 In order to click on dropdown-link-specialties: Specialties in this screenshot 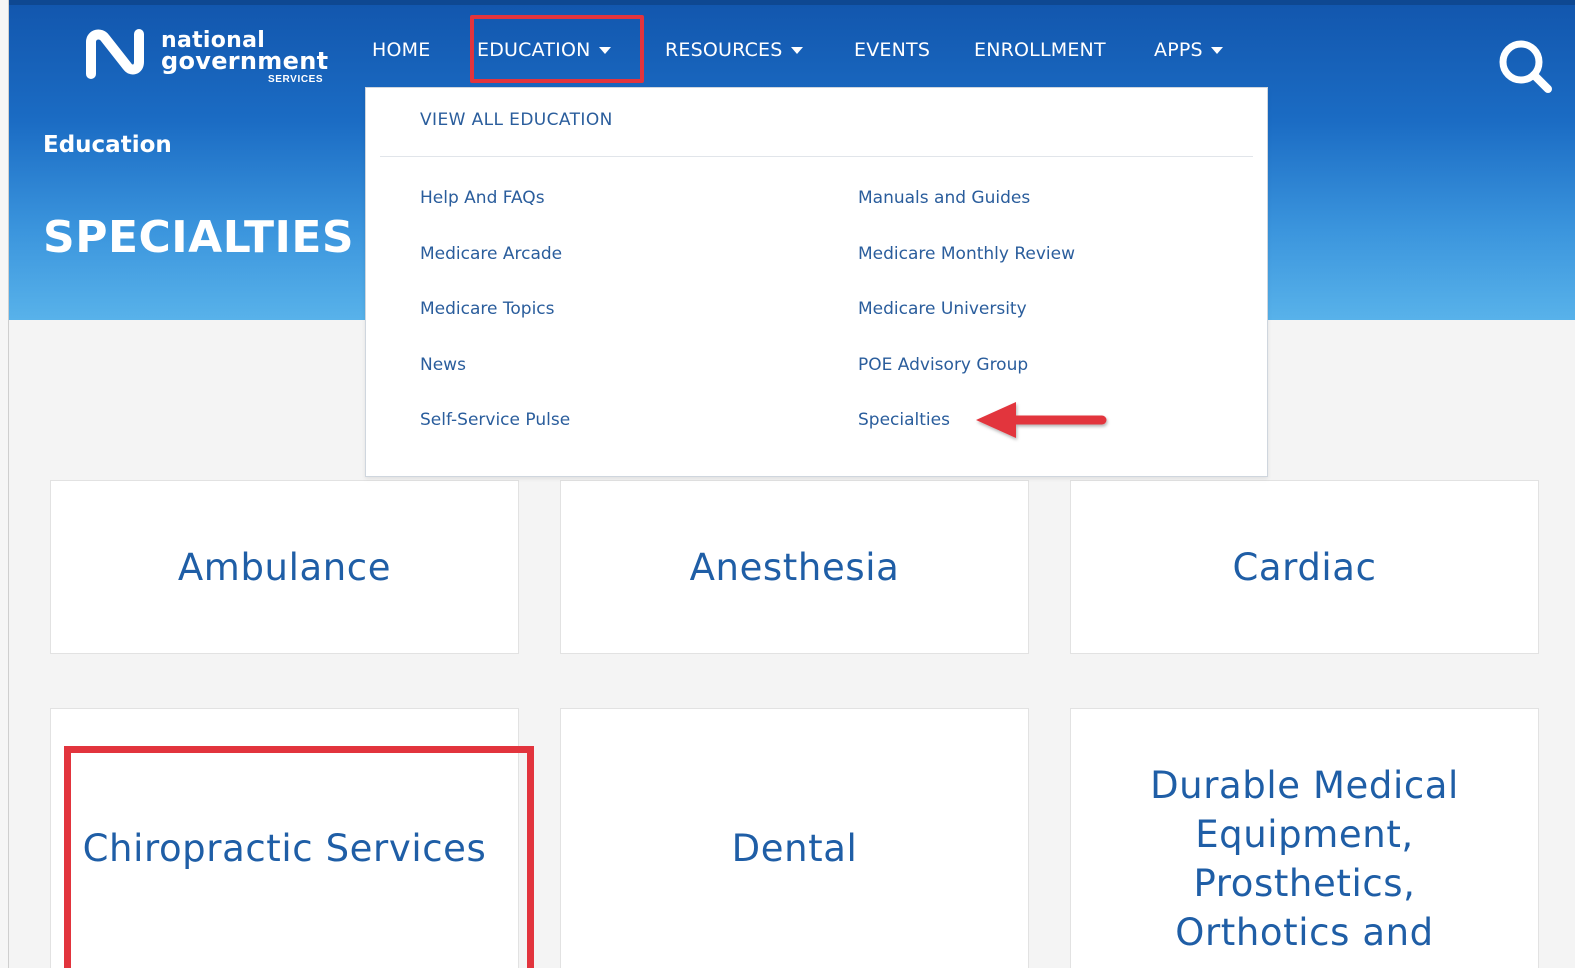, I will do `click(904, 420)`.